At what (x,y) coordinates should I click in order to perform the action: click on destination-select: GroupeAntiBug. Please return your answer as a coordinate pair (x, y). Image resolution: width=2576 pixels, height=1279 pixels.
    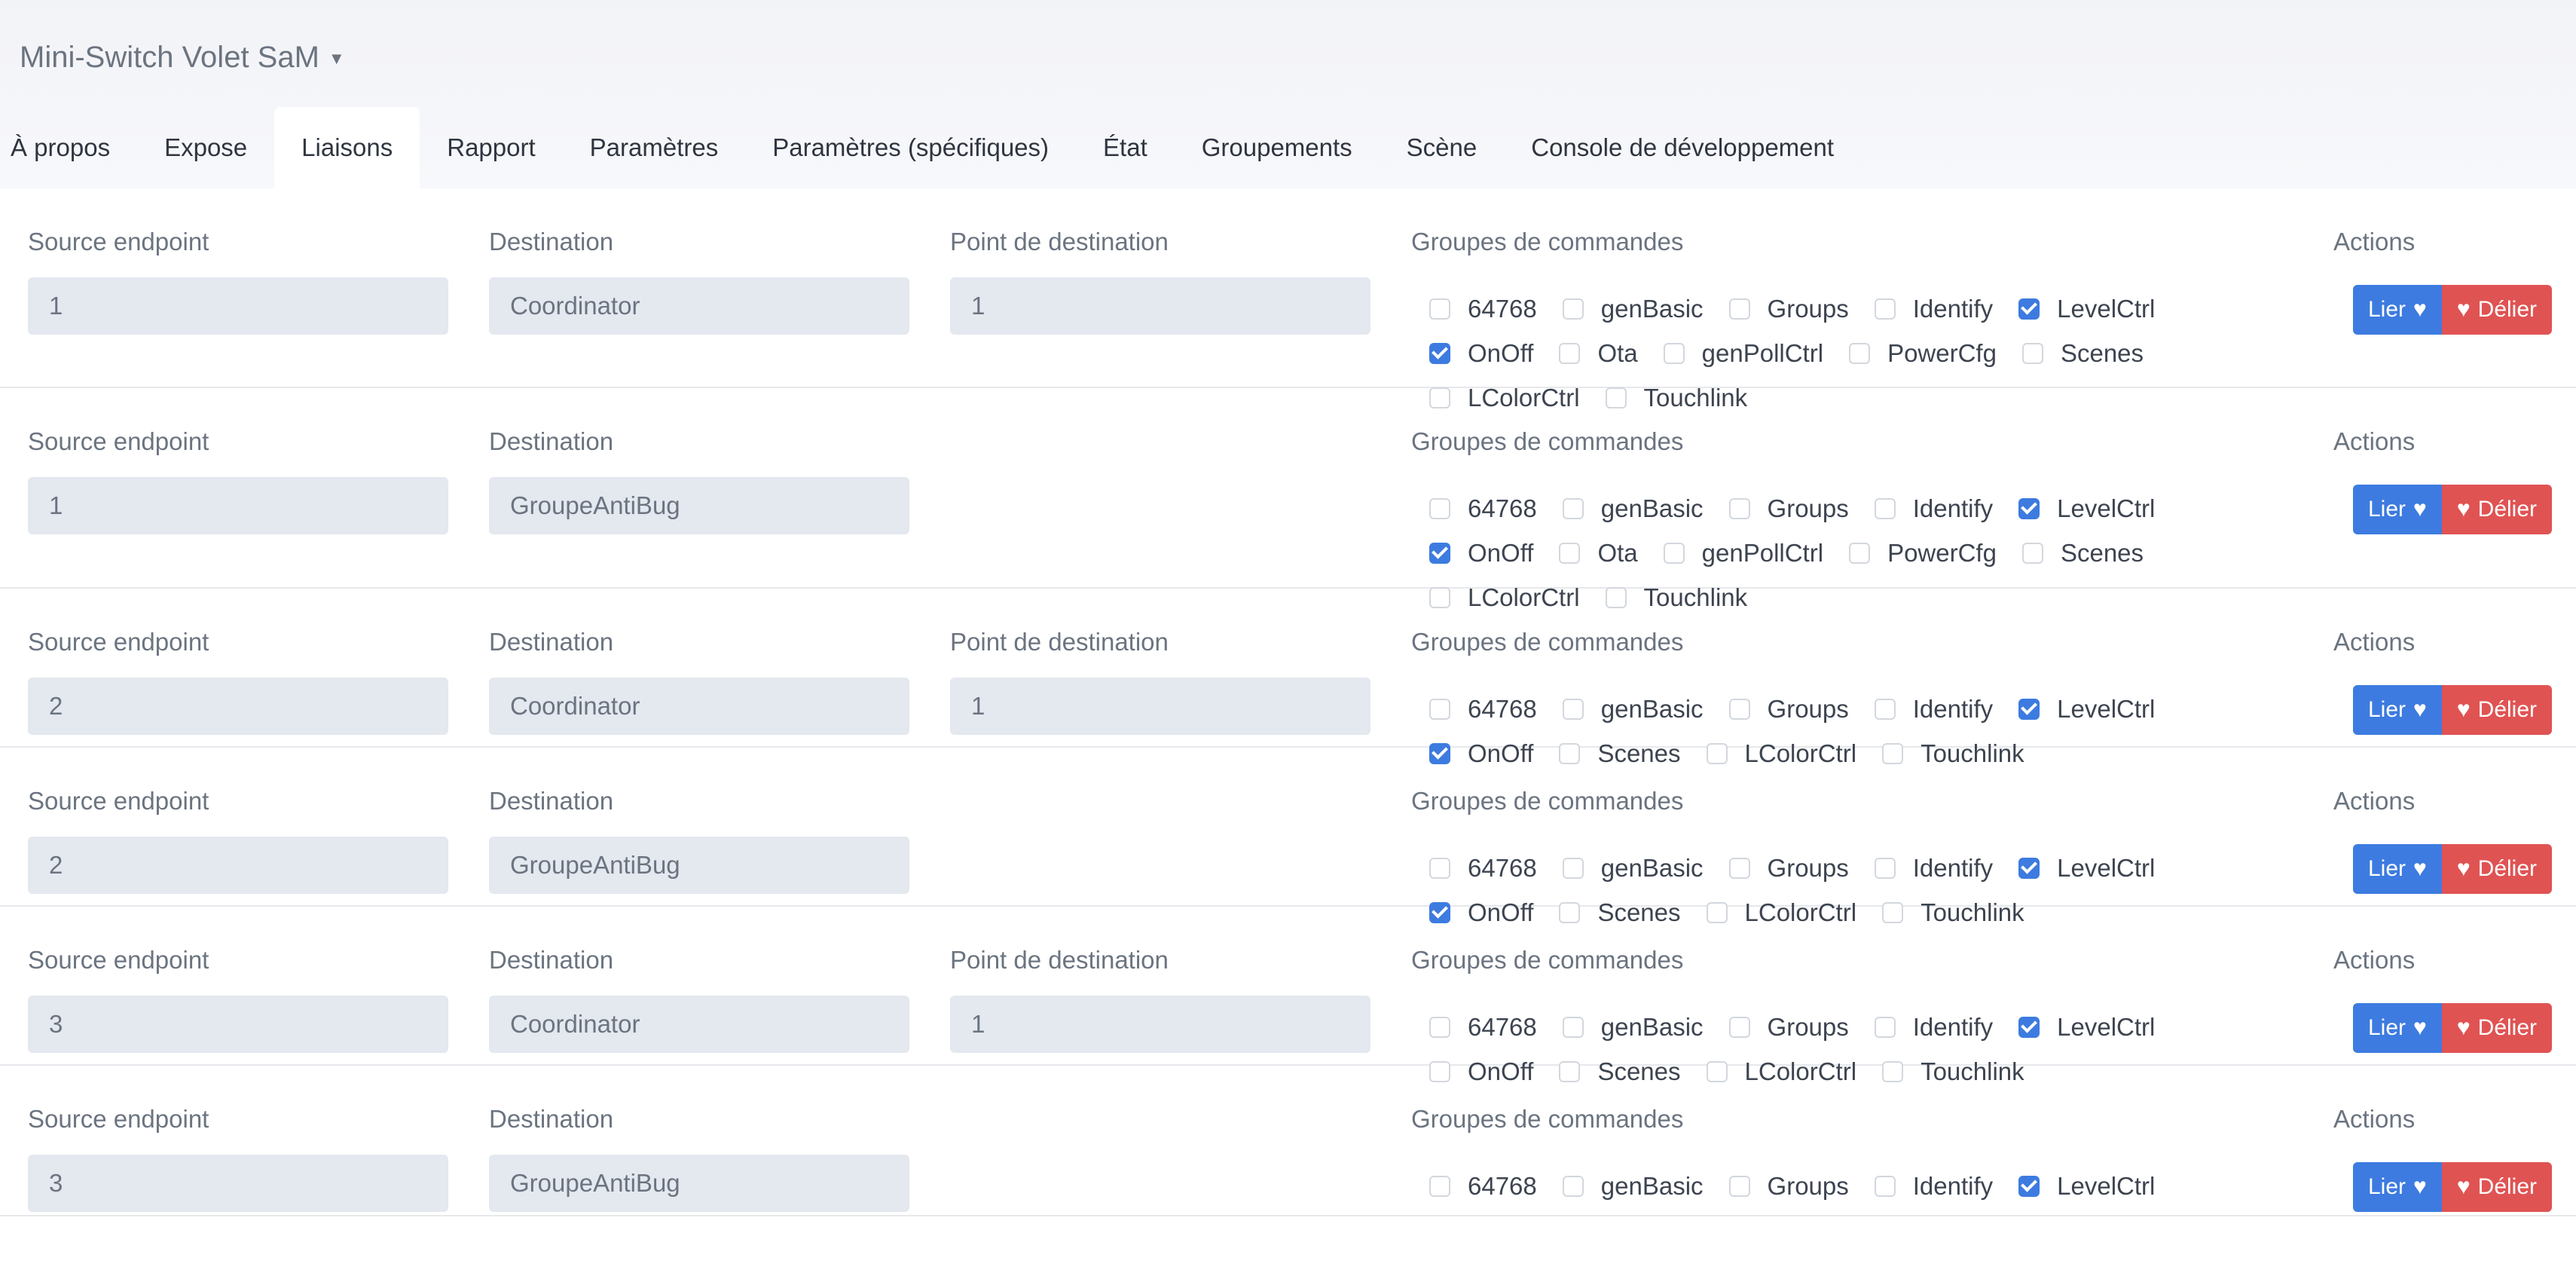
    Looking at the image, I should click on (699, 865).